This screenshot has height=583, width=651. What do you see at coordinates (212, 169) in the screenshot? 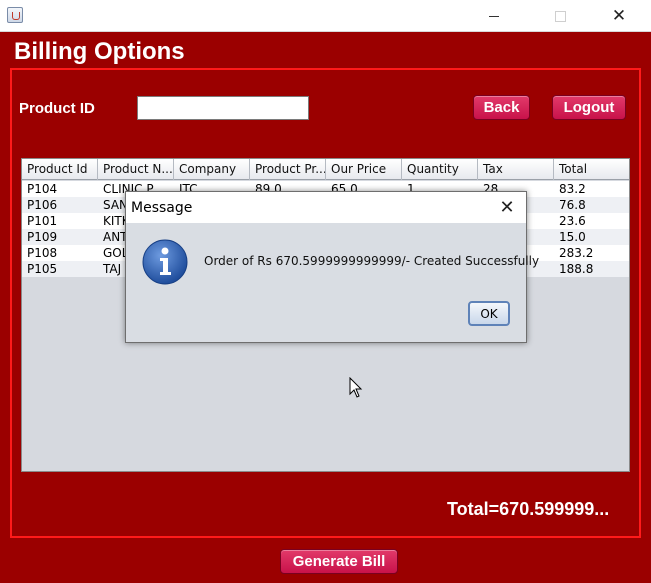
I see `column-header: Company` at bounding box center [212, 169].